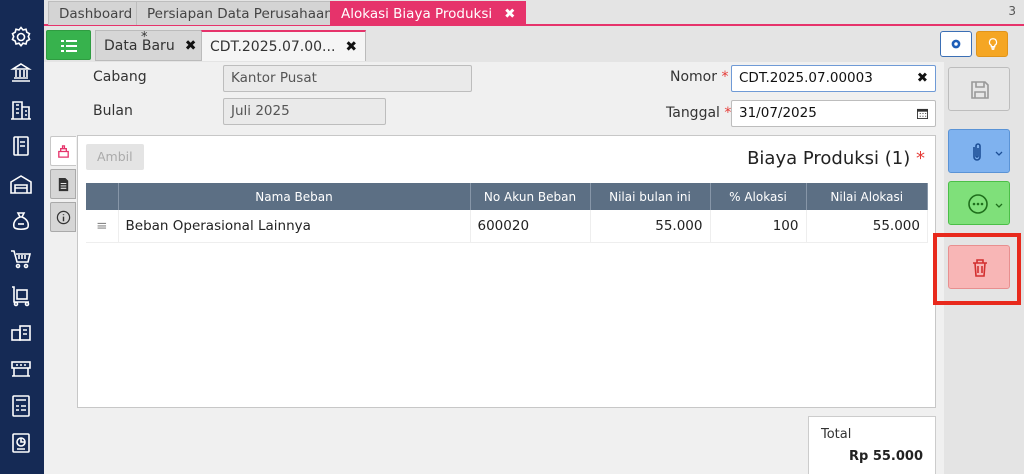 The image size is (1024, 474). Describe the element at coordinates (21, 37) in the screenshot. I see `settings-icon` at that location.